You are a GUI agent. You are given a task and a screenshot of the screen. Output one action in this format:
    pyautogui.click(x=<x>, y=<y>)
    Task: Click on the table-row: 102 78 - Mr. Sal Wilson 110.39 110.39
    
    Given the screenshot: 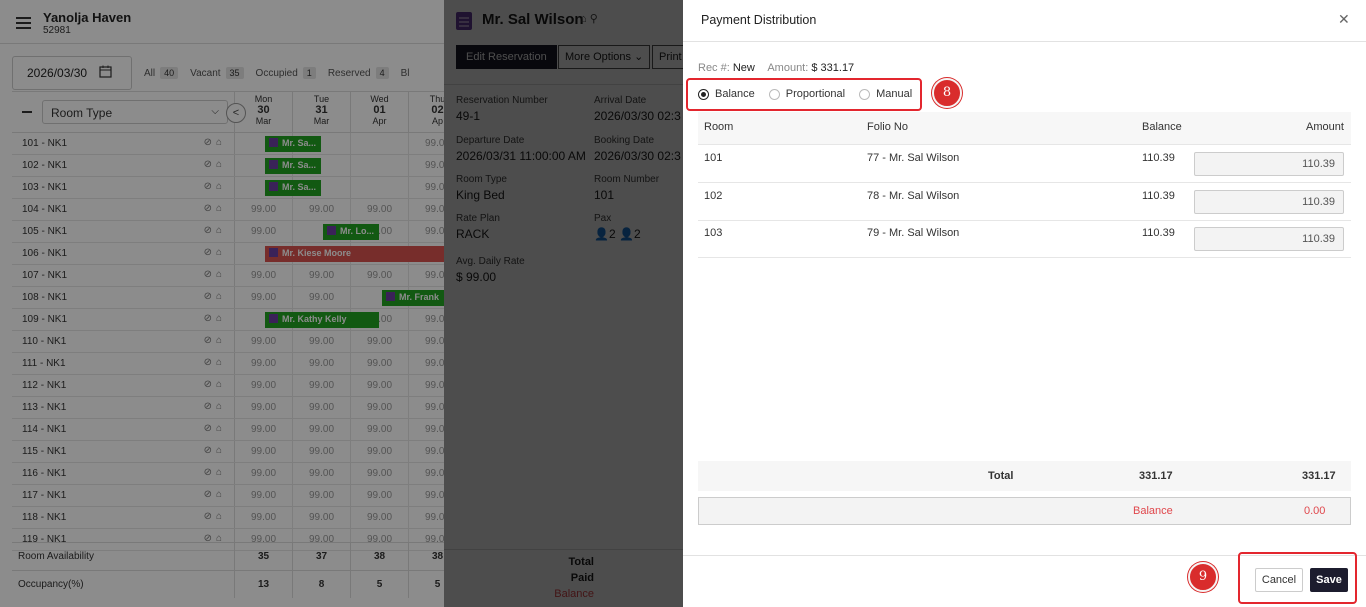 What is the action you would take?
    pyautogui.click(x=1024, y=202)
    